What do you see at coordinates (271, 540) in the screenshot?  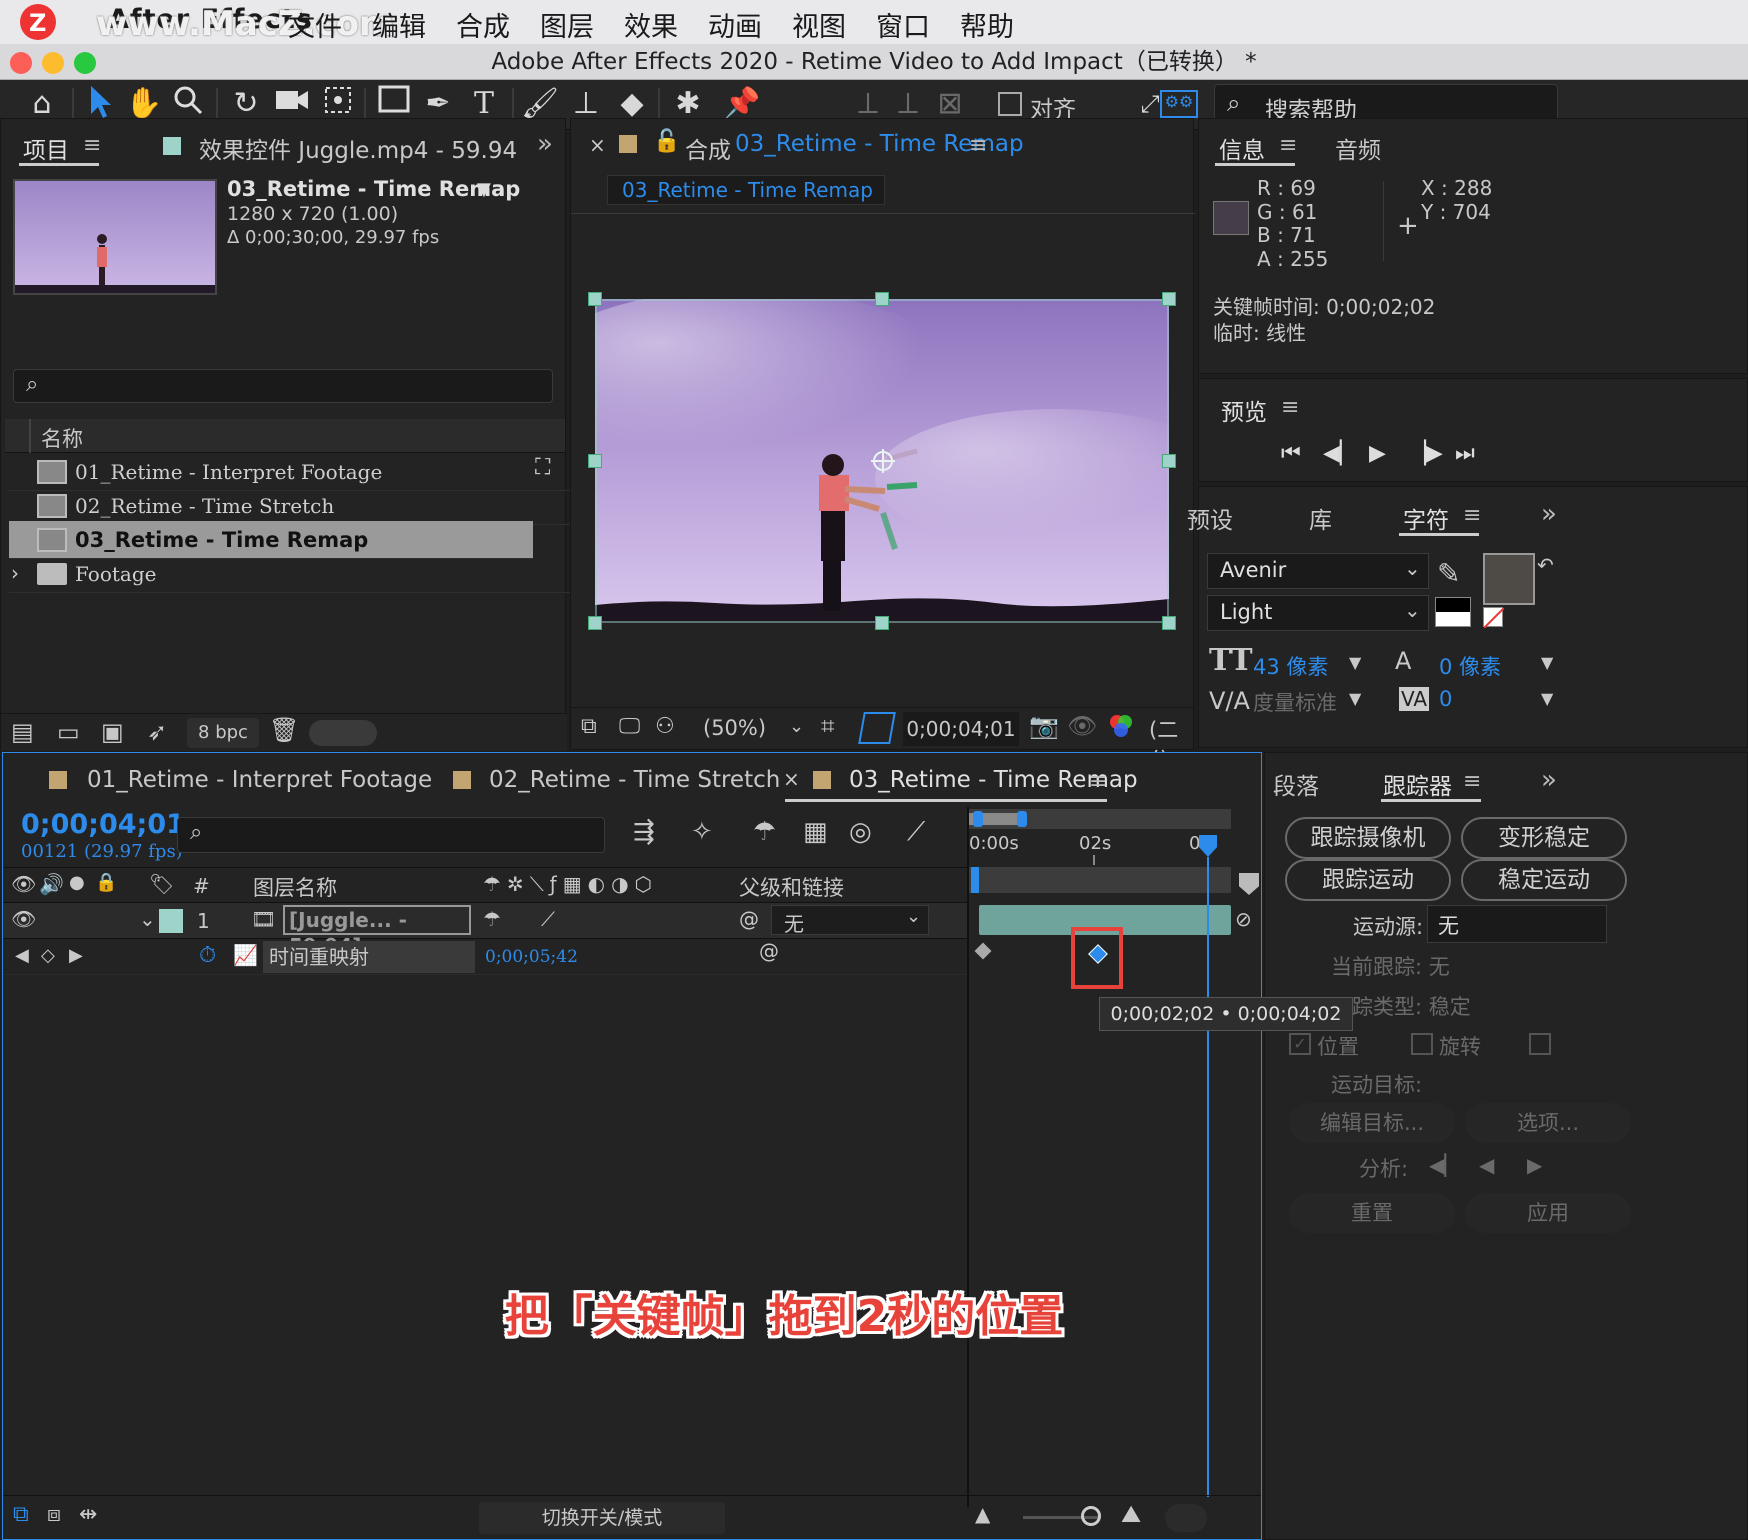 I see `project-item-selected: 03_Retime - Time Remap` at bounding box center [271, 540].